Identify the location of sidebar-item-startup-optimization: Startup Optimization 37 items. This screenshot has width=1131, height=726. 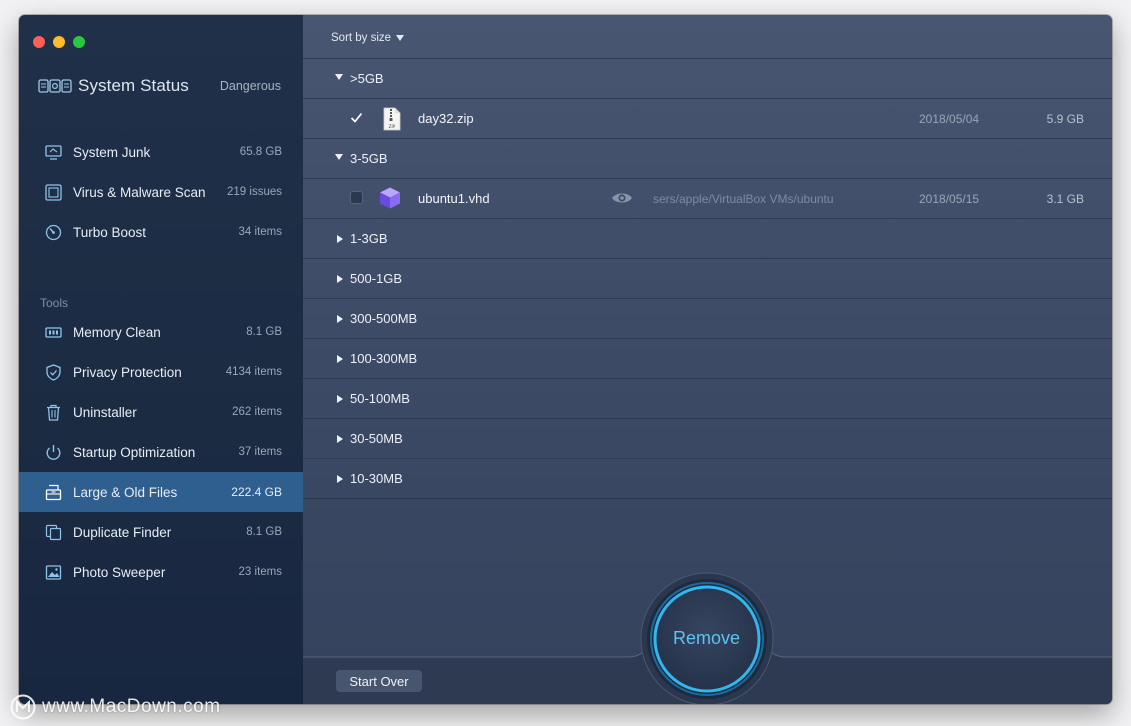
(161, 452).